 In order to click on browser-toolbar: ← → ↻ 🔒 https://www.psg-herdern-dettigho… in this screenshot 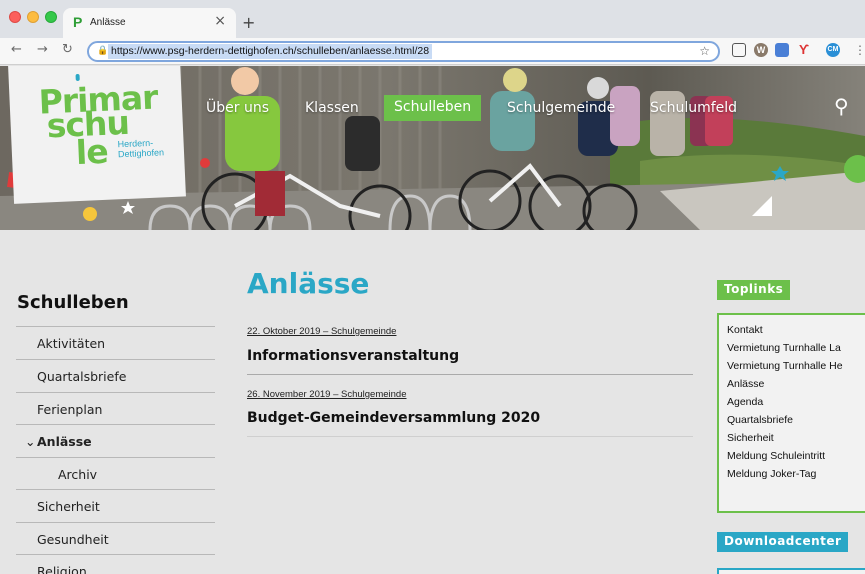, I will do `click(432, 51)`.